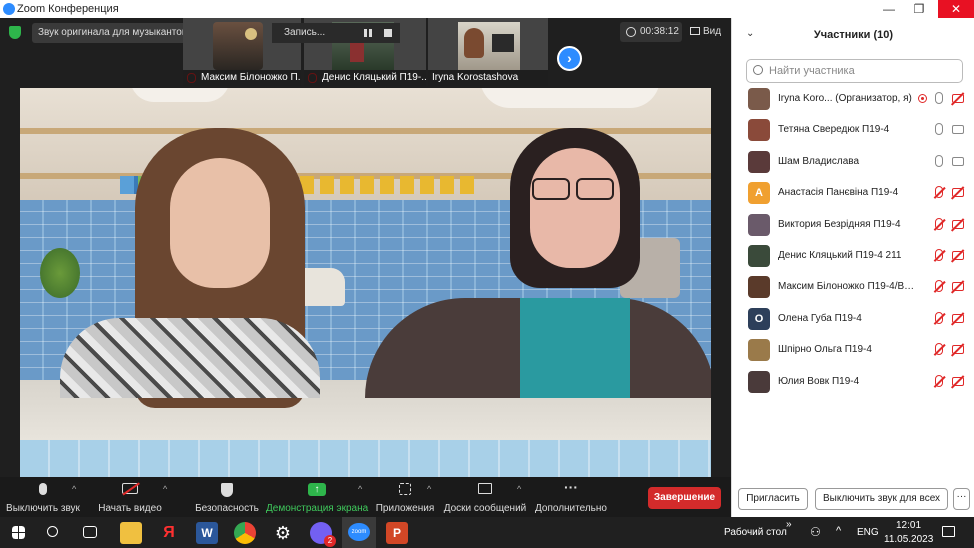  I want to click on apps-button: Приложения, so click(405, 497).